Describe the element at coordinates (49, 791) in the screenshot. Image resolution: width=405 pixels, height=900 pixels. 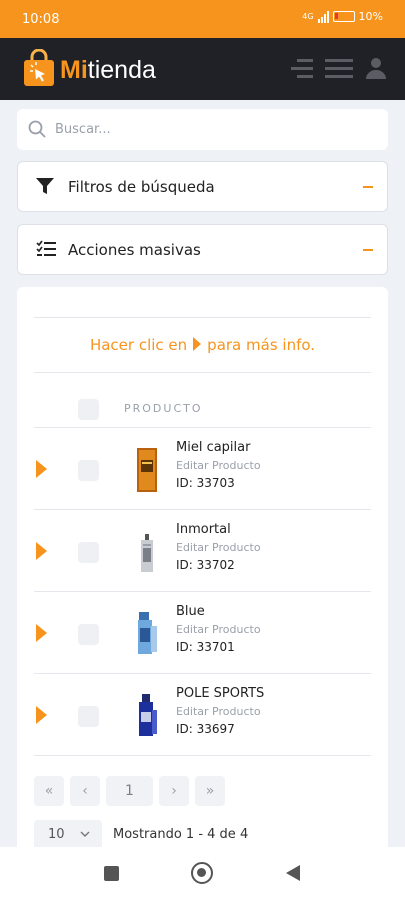
I see `first-page-button: «` at that location.